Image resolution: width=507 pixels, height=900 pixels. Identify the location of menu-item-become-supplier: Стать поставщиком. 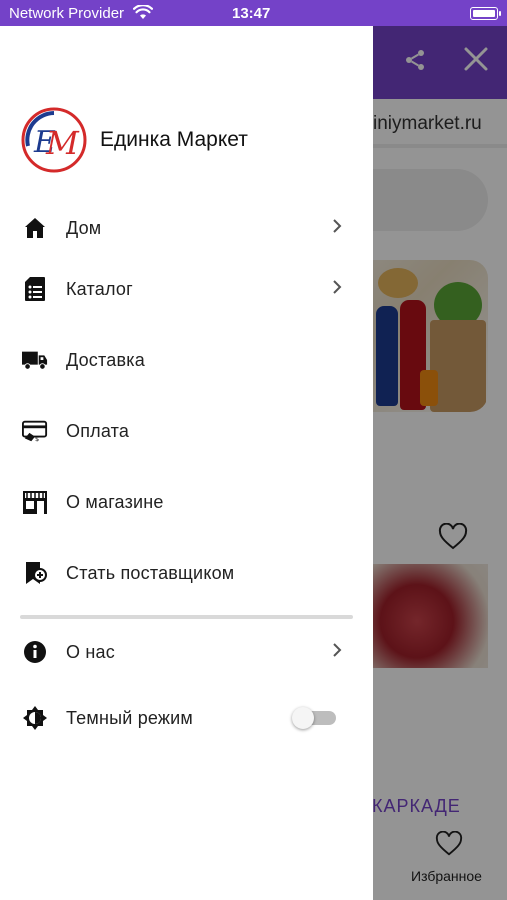
(186, 573).